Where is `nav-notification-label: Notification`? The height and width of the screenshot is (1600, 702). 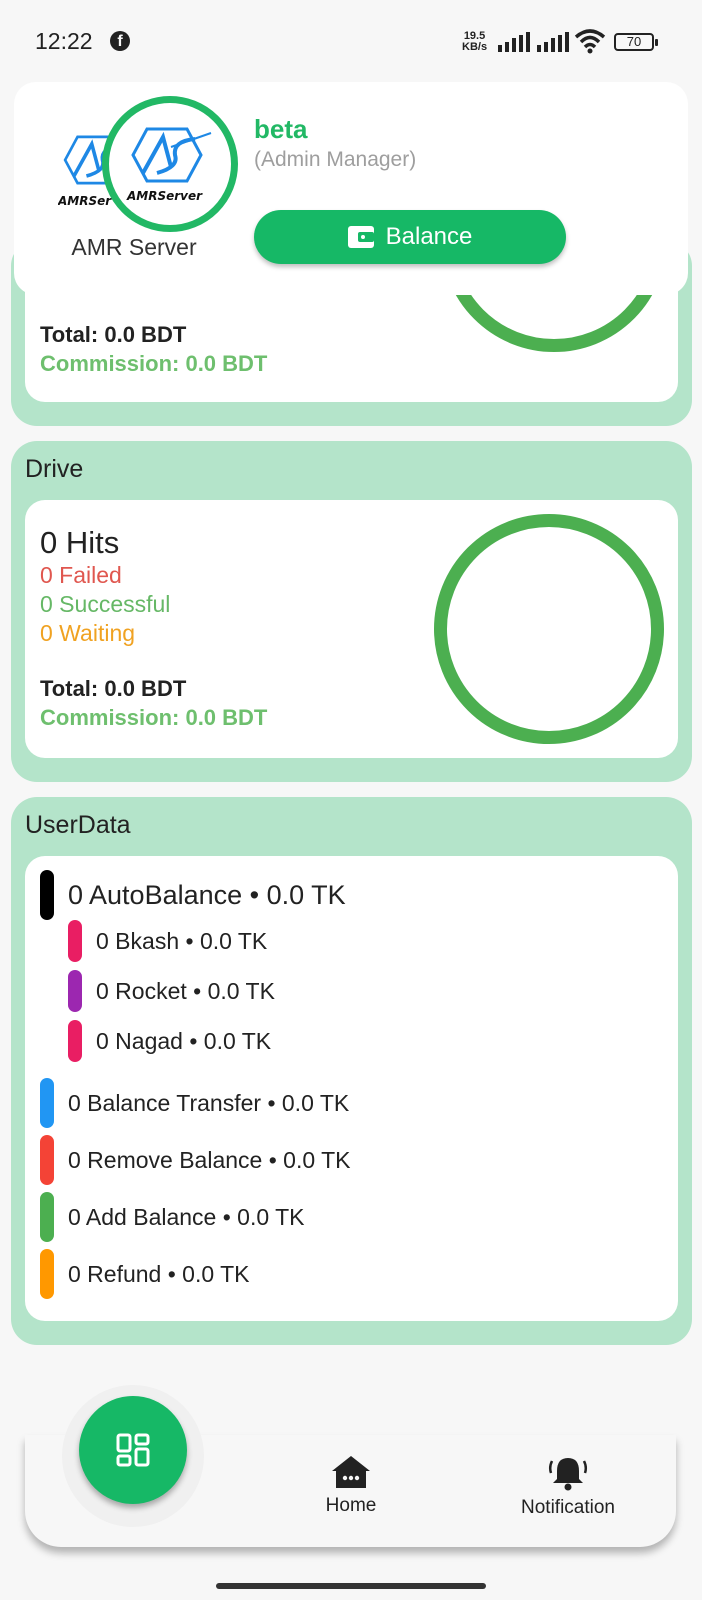
nav-notification-label: Notification is located at coordinates (568, 1507).